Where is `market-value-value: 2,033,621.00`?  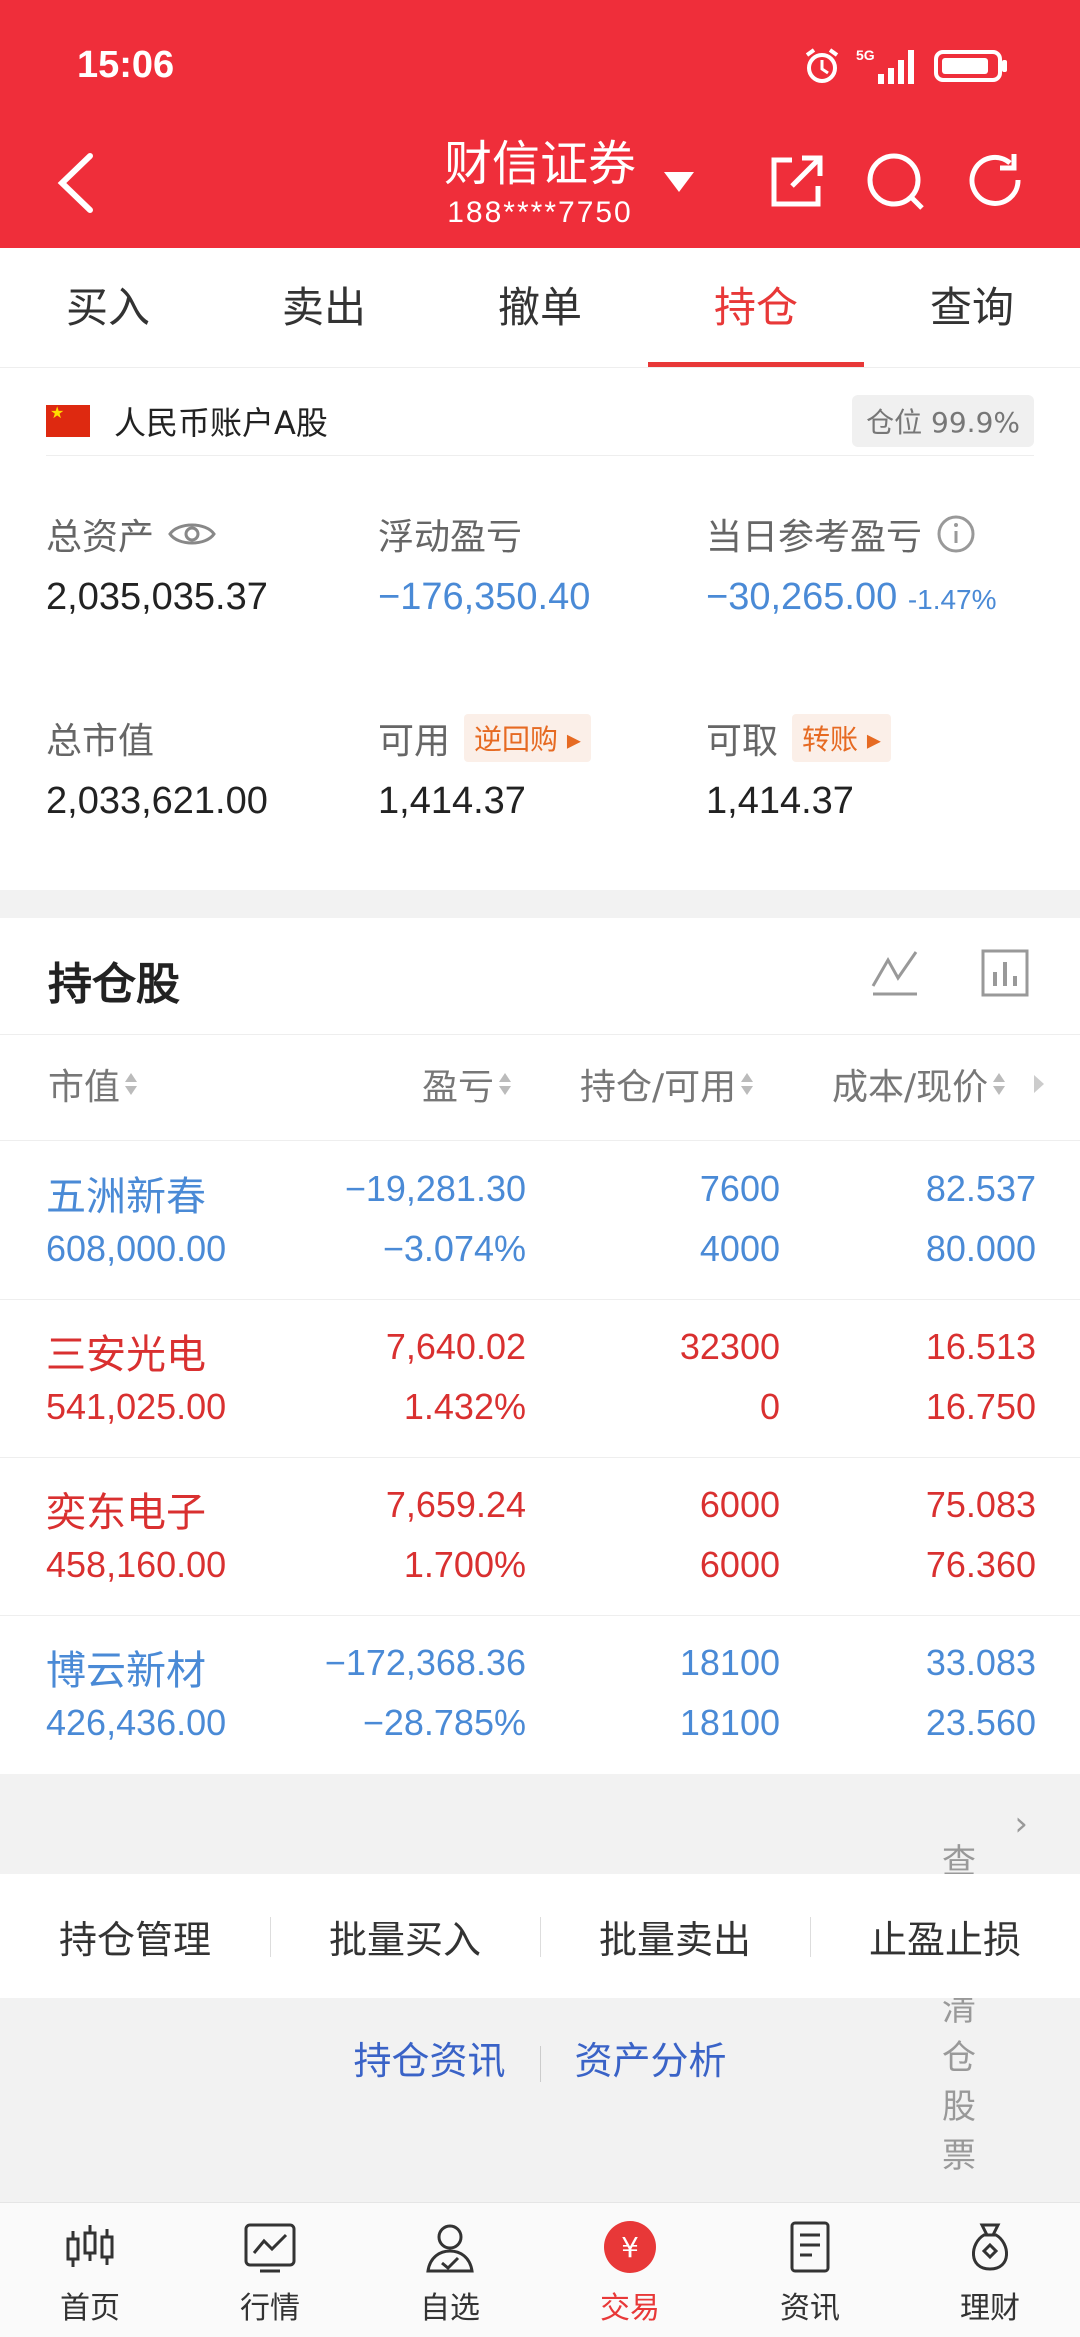
market-value-value: 2,033,621.00 is located at coordinates (157, 801).